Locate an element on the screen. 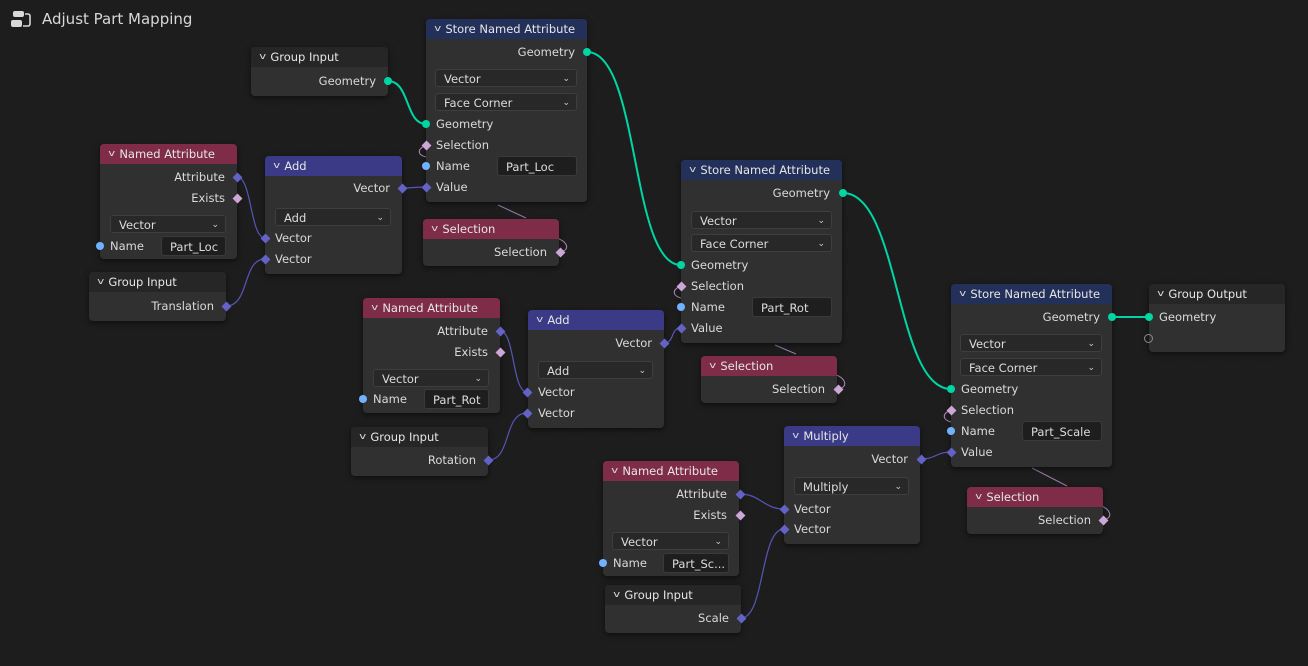 The width and height of the screenshot is (1308, 666). dropdown-value: Multiply is located at coordinates (826, 487).